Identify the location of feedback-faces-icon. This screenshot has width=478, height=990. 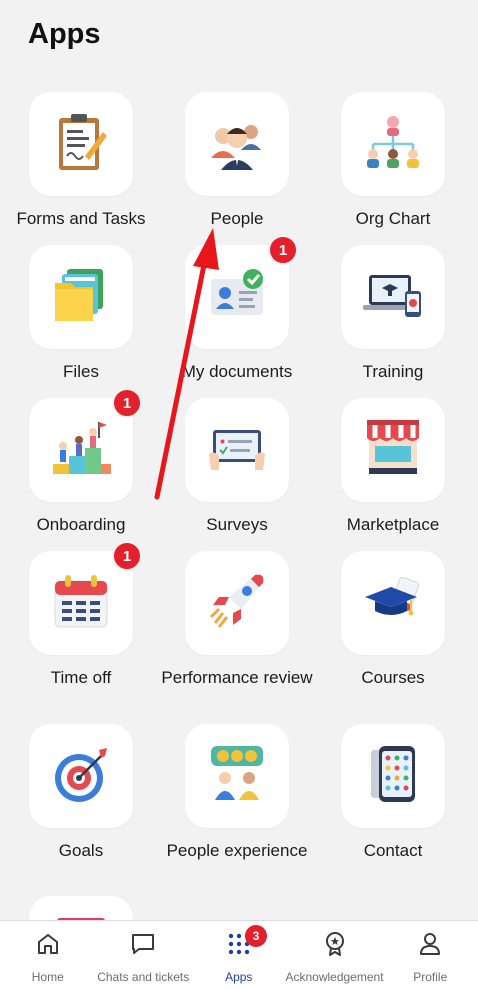
(237, 776).